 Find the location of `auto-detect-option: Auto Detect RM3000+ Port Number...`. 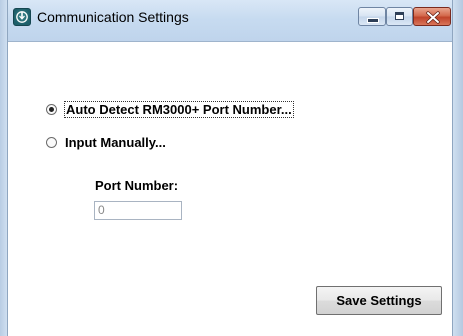

auto-detect-option: Auto Detect RM3000+ Port Number... is located at coordinates (170, 109).